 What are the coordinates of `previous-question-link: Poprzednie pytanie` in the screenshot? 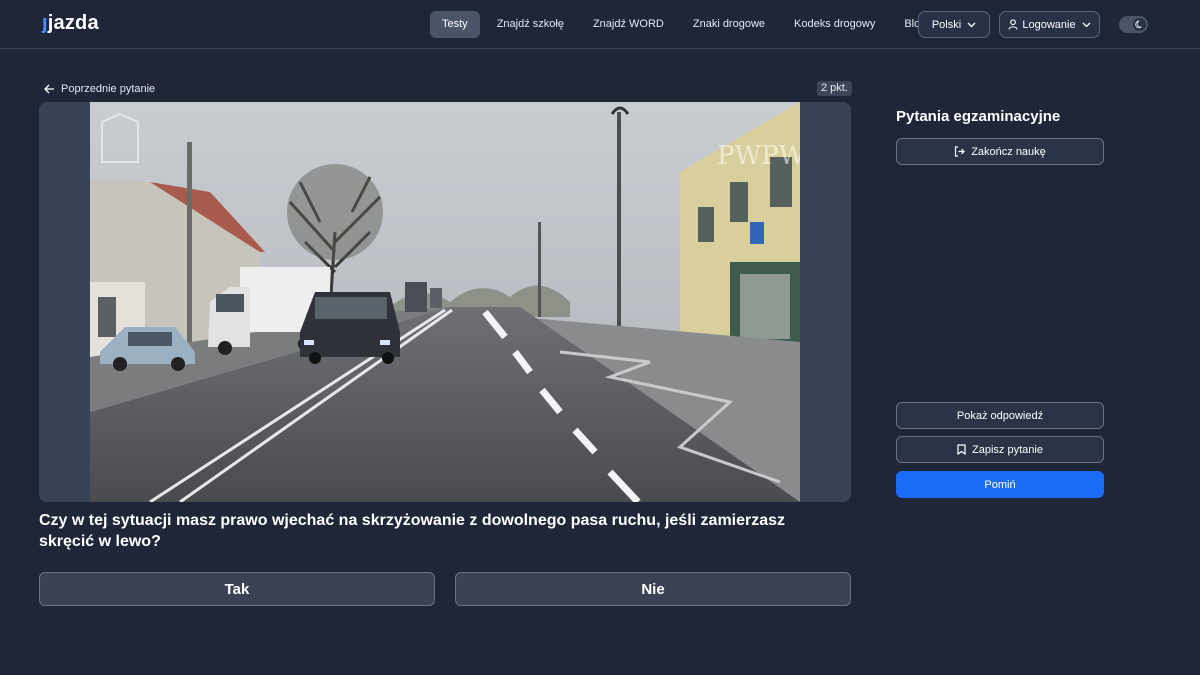 It's located at (99, 89).